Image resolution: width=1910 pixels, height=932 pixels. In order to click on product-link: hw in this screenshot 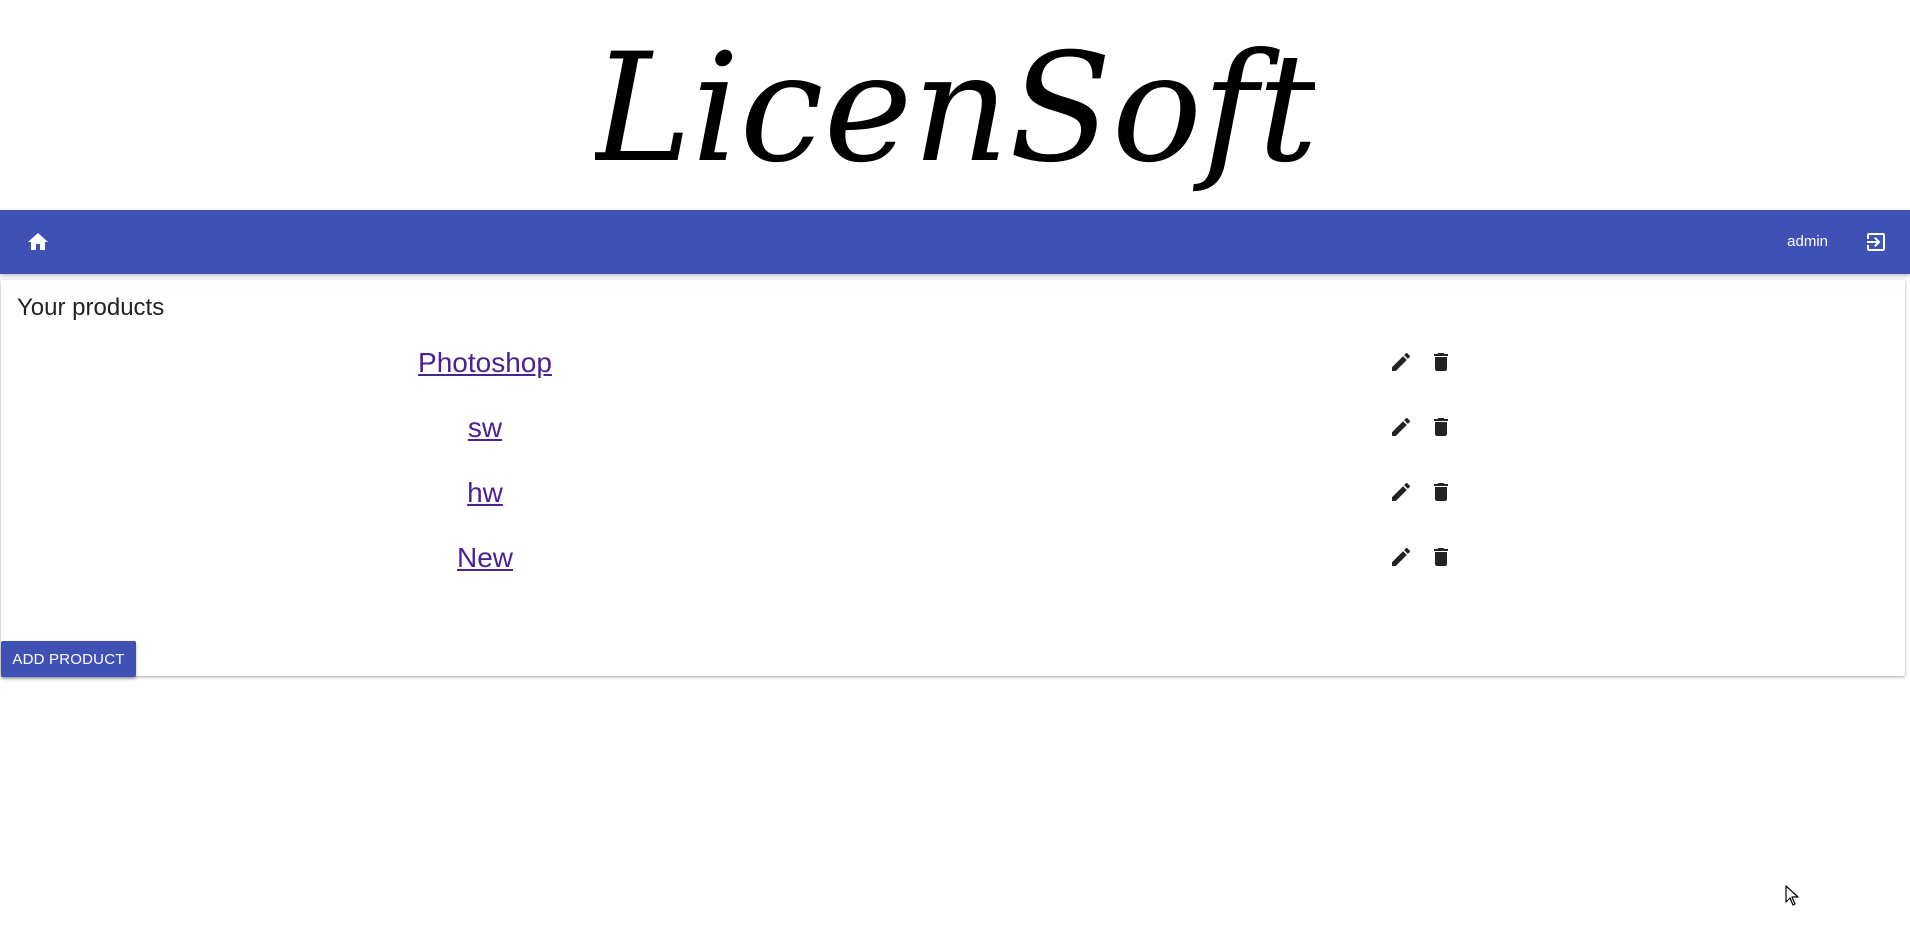, I will do `click(485, 492)`.